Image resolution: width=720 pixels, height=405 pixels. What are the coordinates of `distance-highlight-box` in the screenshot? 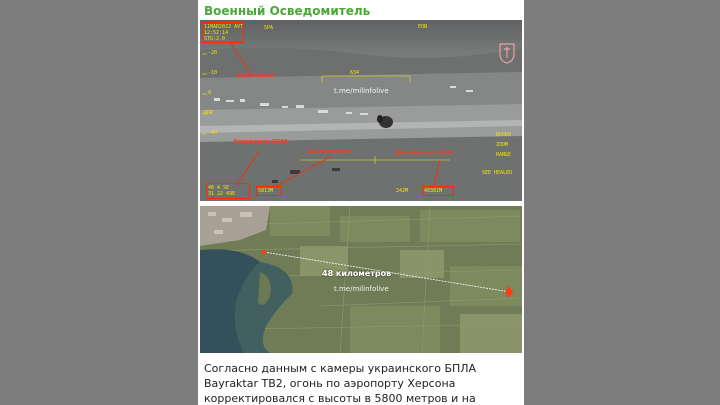 It's located at (438, 191).